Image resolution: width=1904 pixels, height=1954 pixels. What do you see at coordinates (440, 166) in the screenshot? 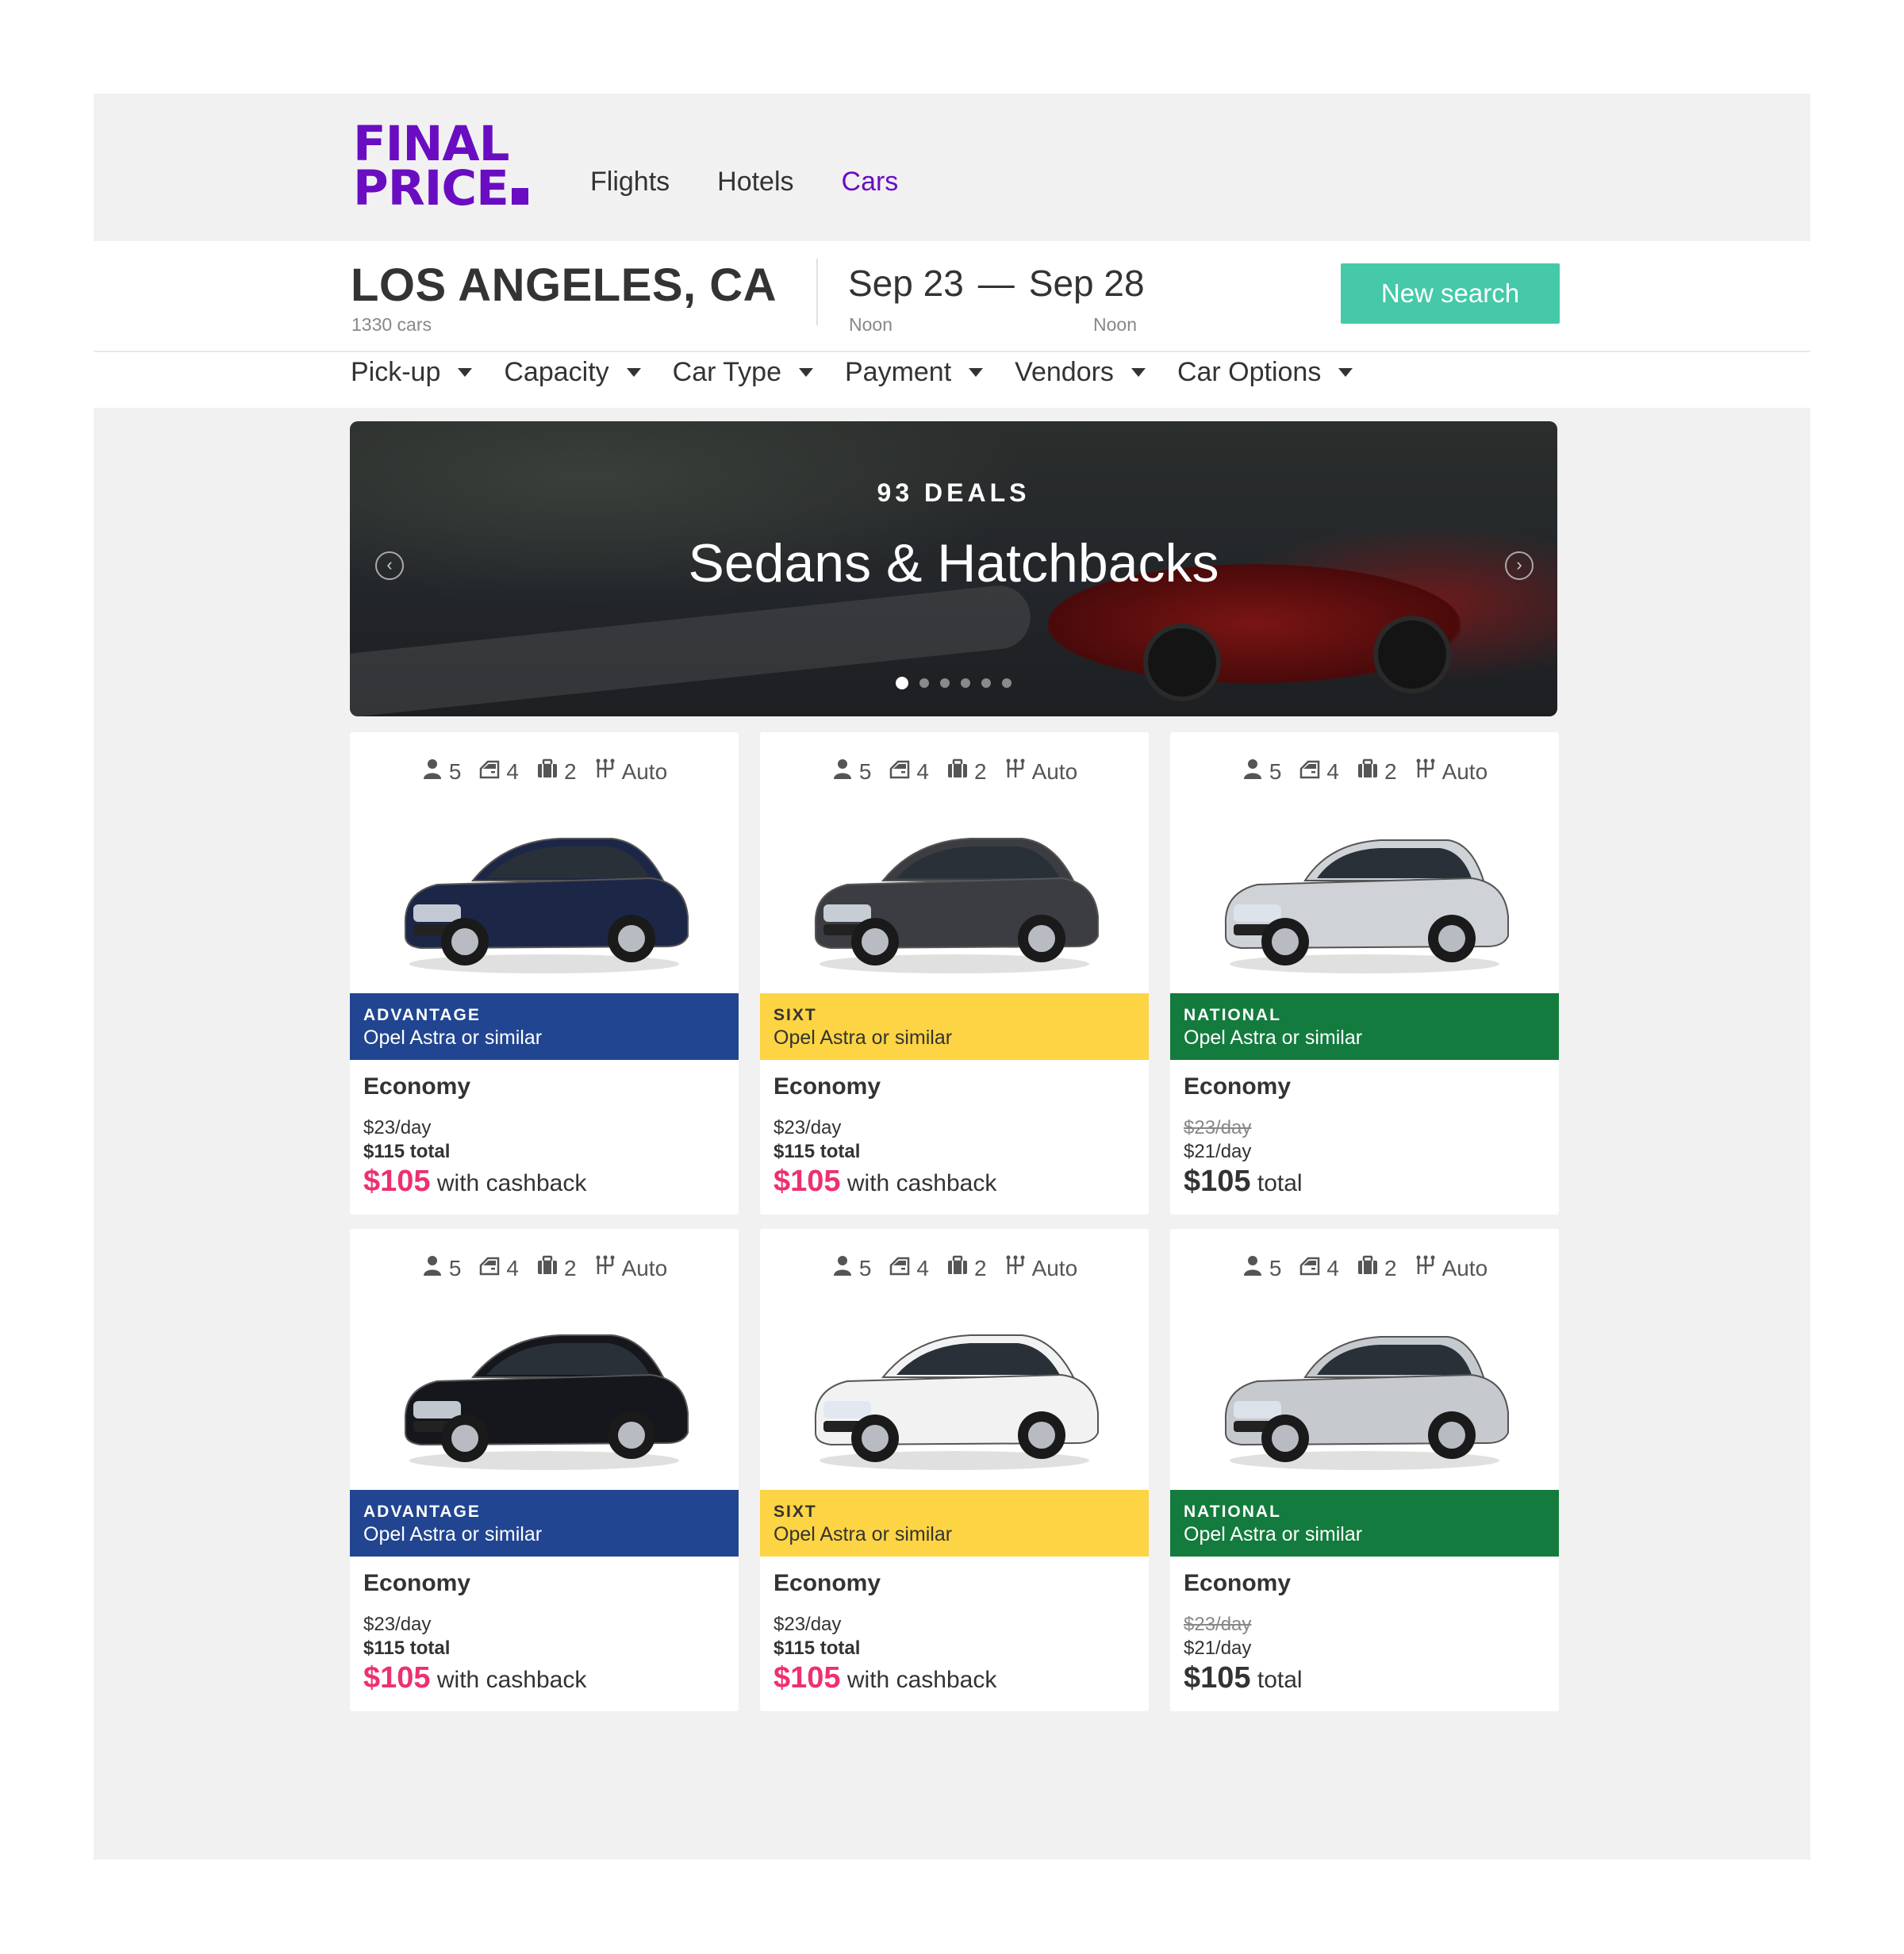
I see `final-price-logo: FINAL PRICE` at bounding box center [440, 166].